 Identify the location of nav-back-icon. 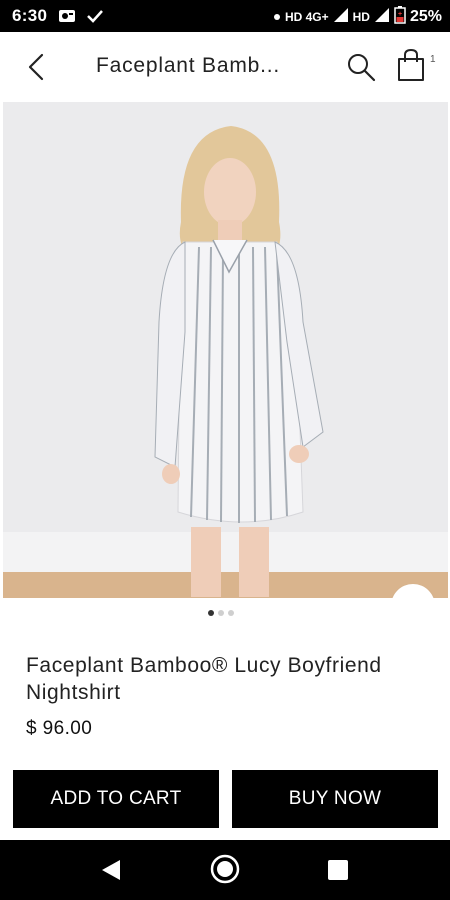
(111, 872).